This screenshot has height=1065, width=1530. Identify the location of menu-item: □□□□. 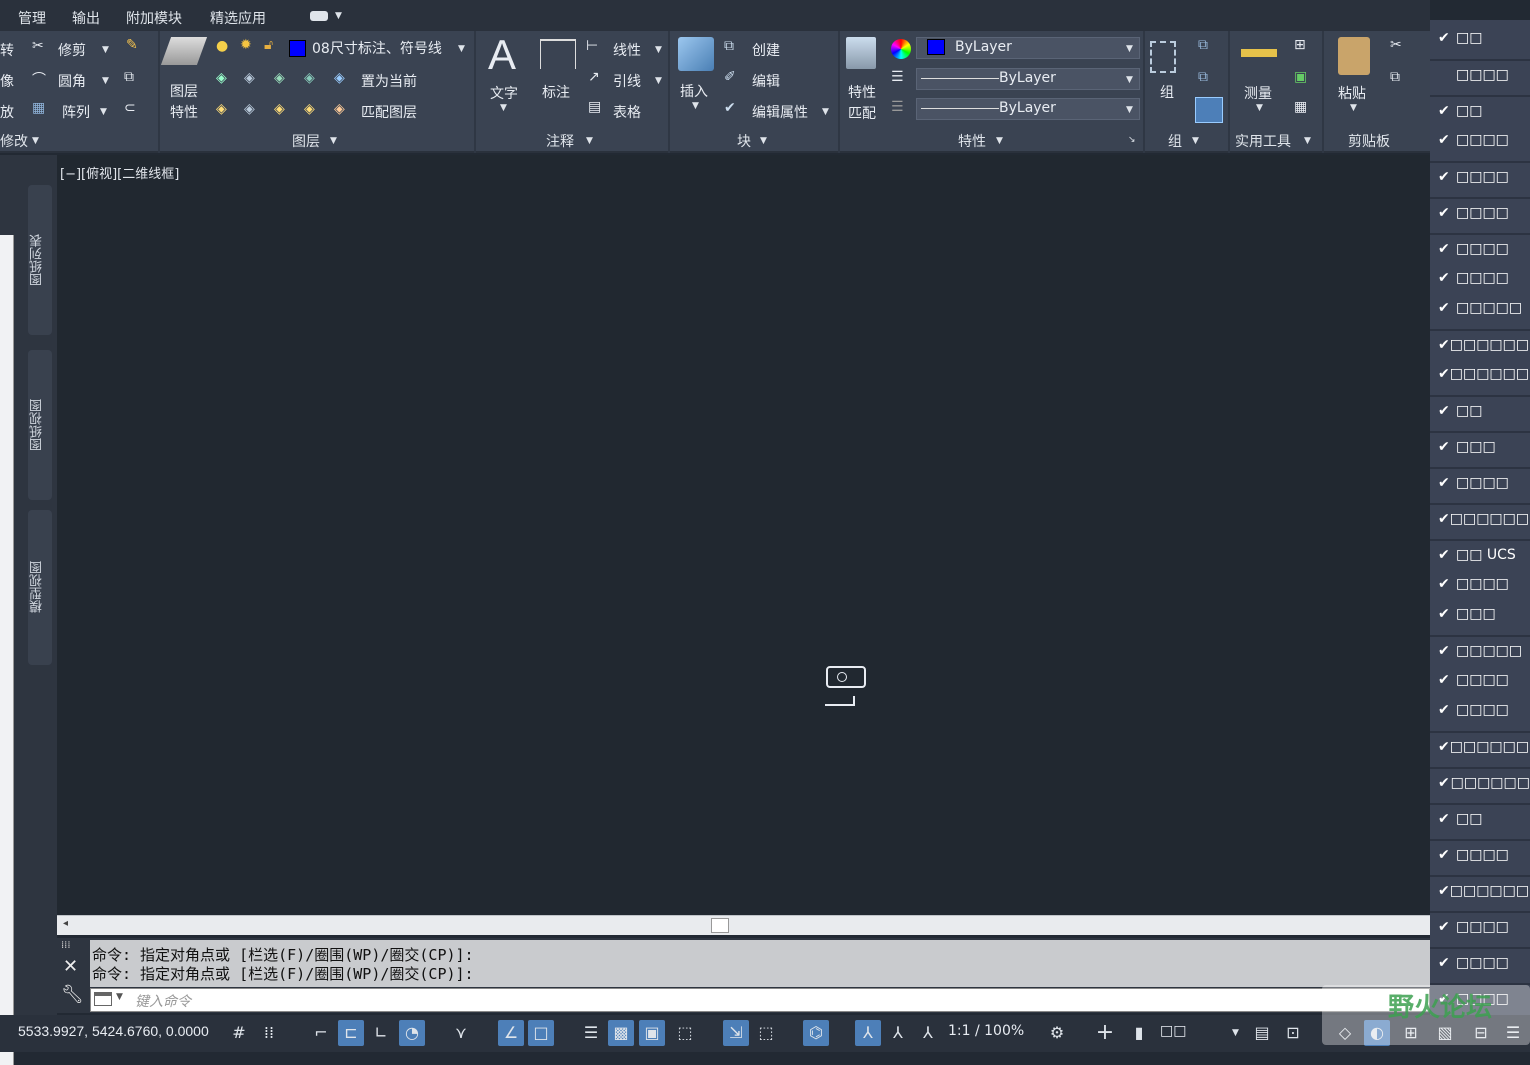
(1480, 74).